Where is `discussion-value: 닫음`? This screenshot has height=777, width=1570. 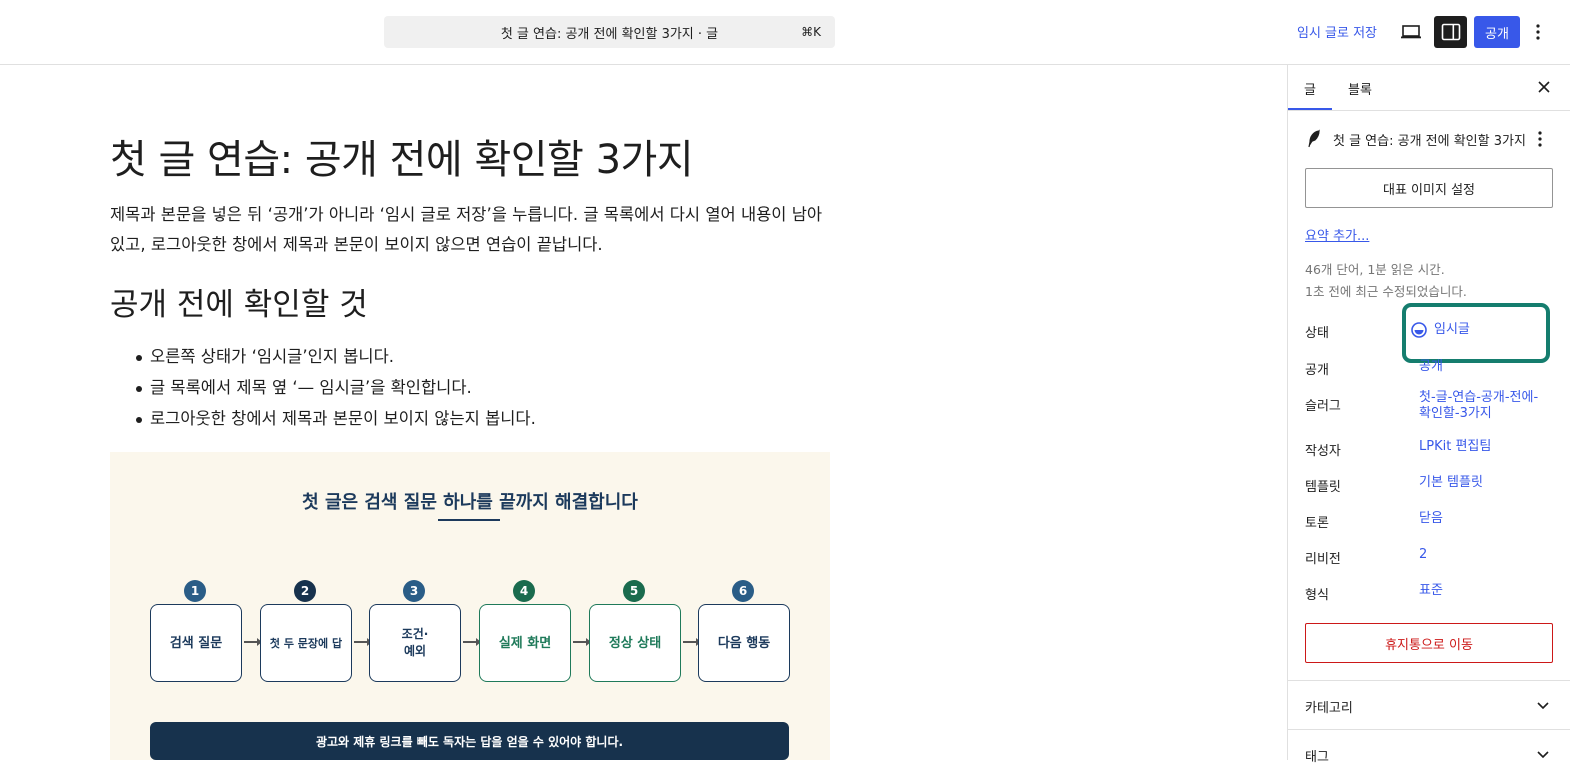 discussion-value: 닫음 is located at coordinates (1431, 519).